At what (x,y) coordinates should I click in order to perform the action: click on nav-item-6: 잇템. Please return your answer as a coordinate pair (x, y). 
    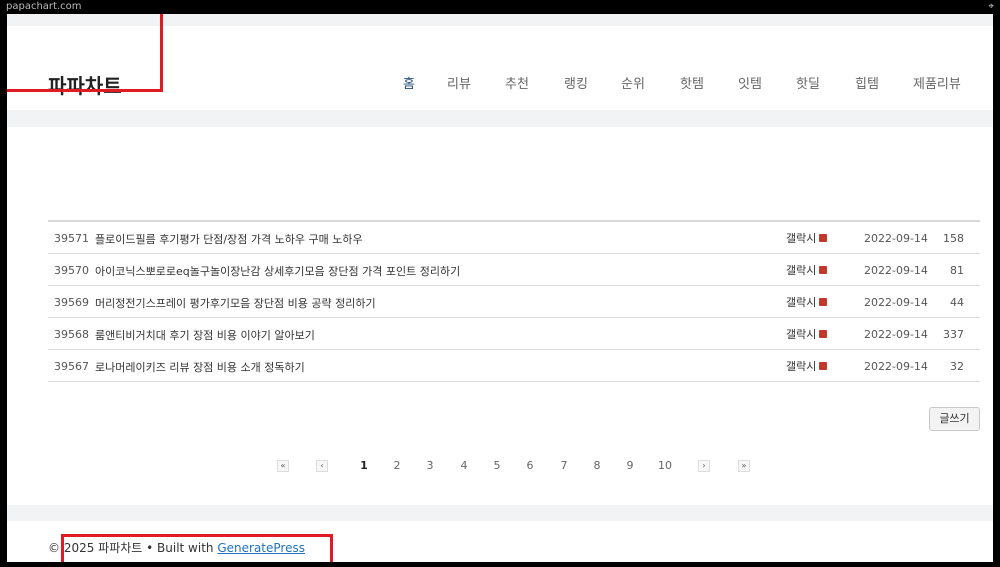
    Looking at the image, I should click on (750, 82).